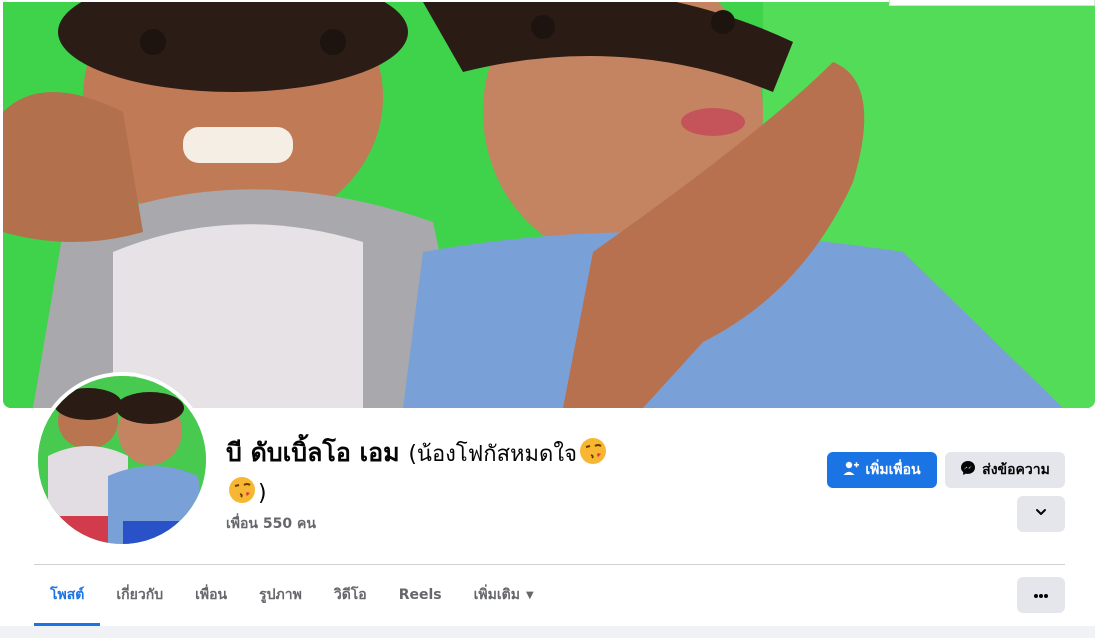 This screenshot has width=1095, height=638. I want to click on tab-about: เกี่ยวกับ, so click(139, 595).